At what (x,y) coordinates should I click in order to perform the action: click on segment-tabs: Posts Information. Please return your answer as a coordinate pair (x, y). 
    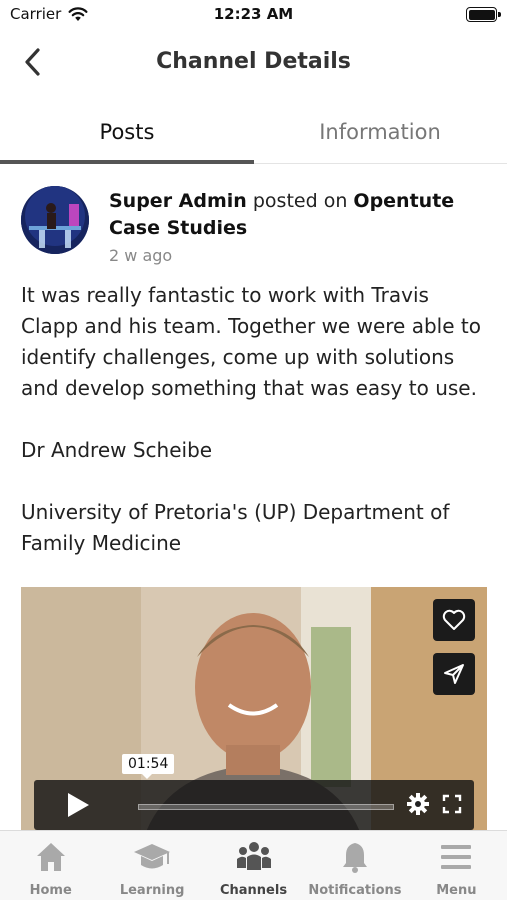
    Looking at the image, I should click on (253, 132).